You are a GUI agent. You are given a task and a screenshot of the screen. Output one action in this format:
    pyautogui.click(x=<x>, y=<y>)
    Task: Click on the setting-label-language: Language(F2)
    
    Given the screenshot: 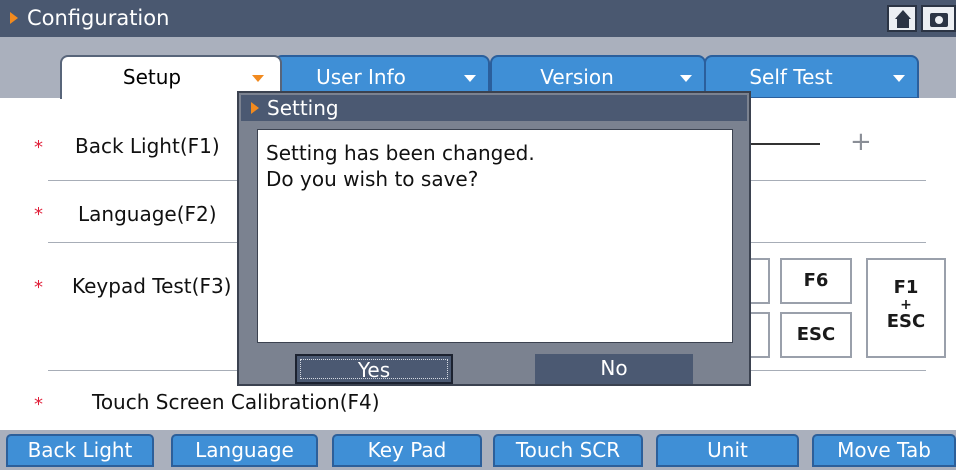 What is the action you would take?
    pyautogui.click(x=147, y=214)
    